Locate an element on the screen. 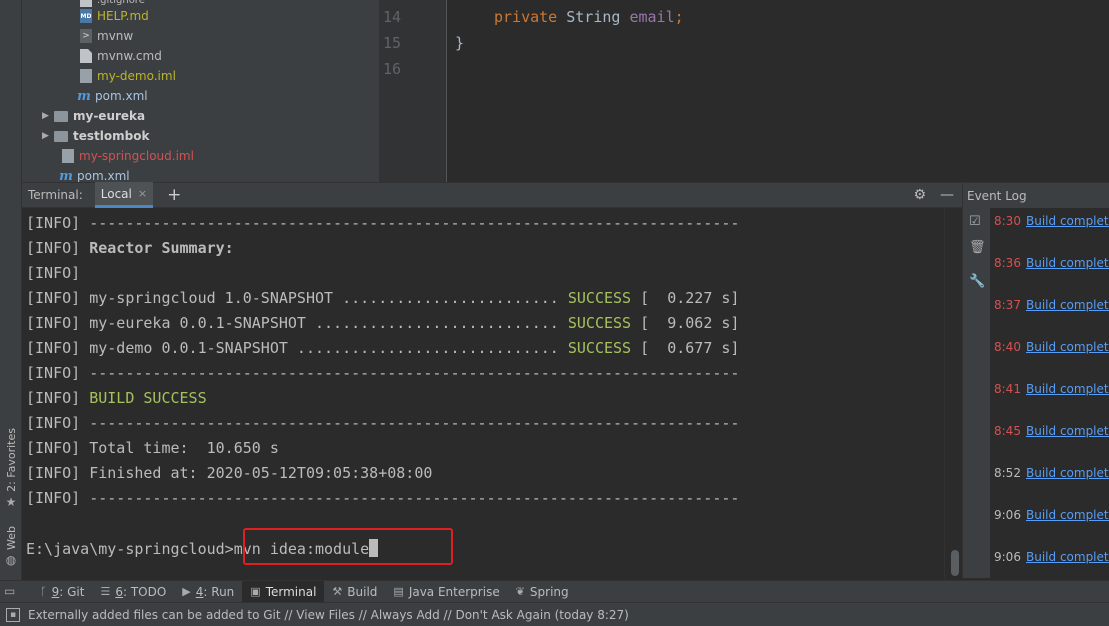 This screenshot has height=626, width=1109. mnemonic: 9 is located at coordinates (55, 591).